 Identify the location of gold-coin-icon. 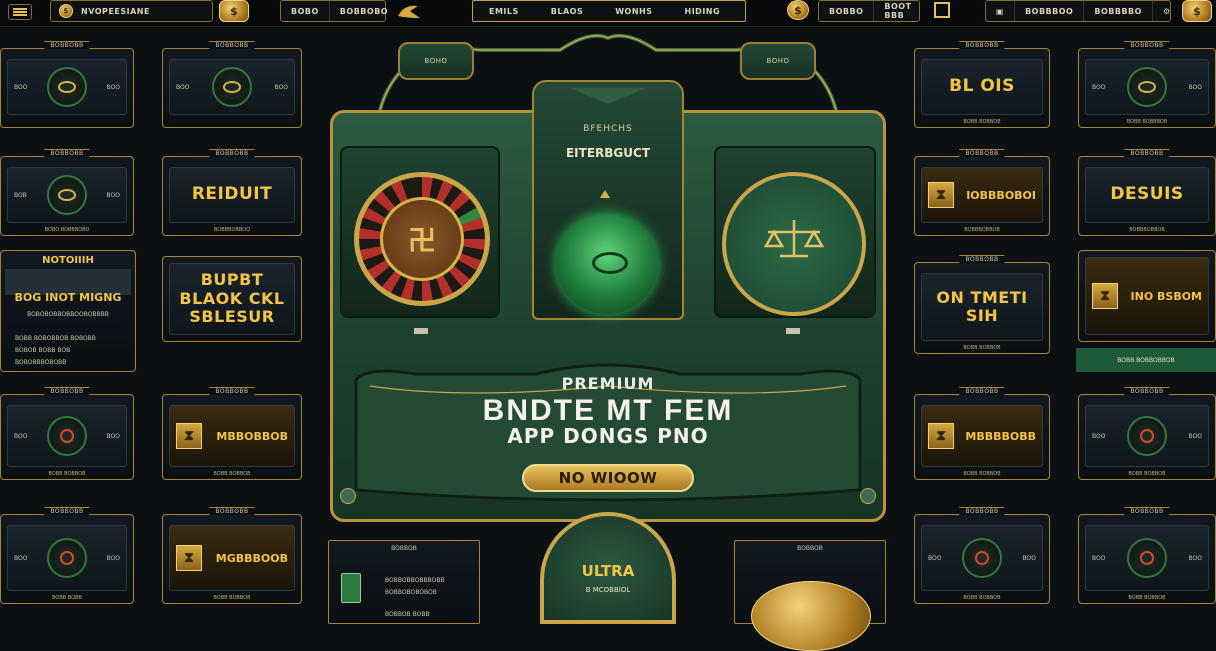
(811, 616).